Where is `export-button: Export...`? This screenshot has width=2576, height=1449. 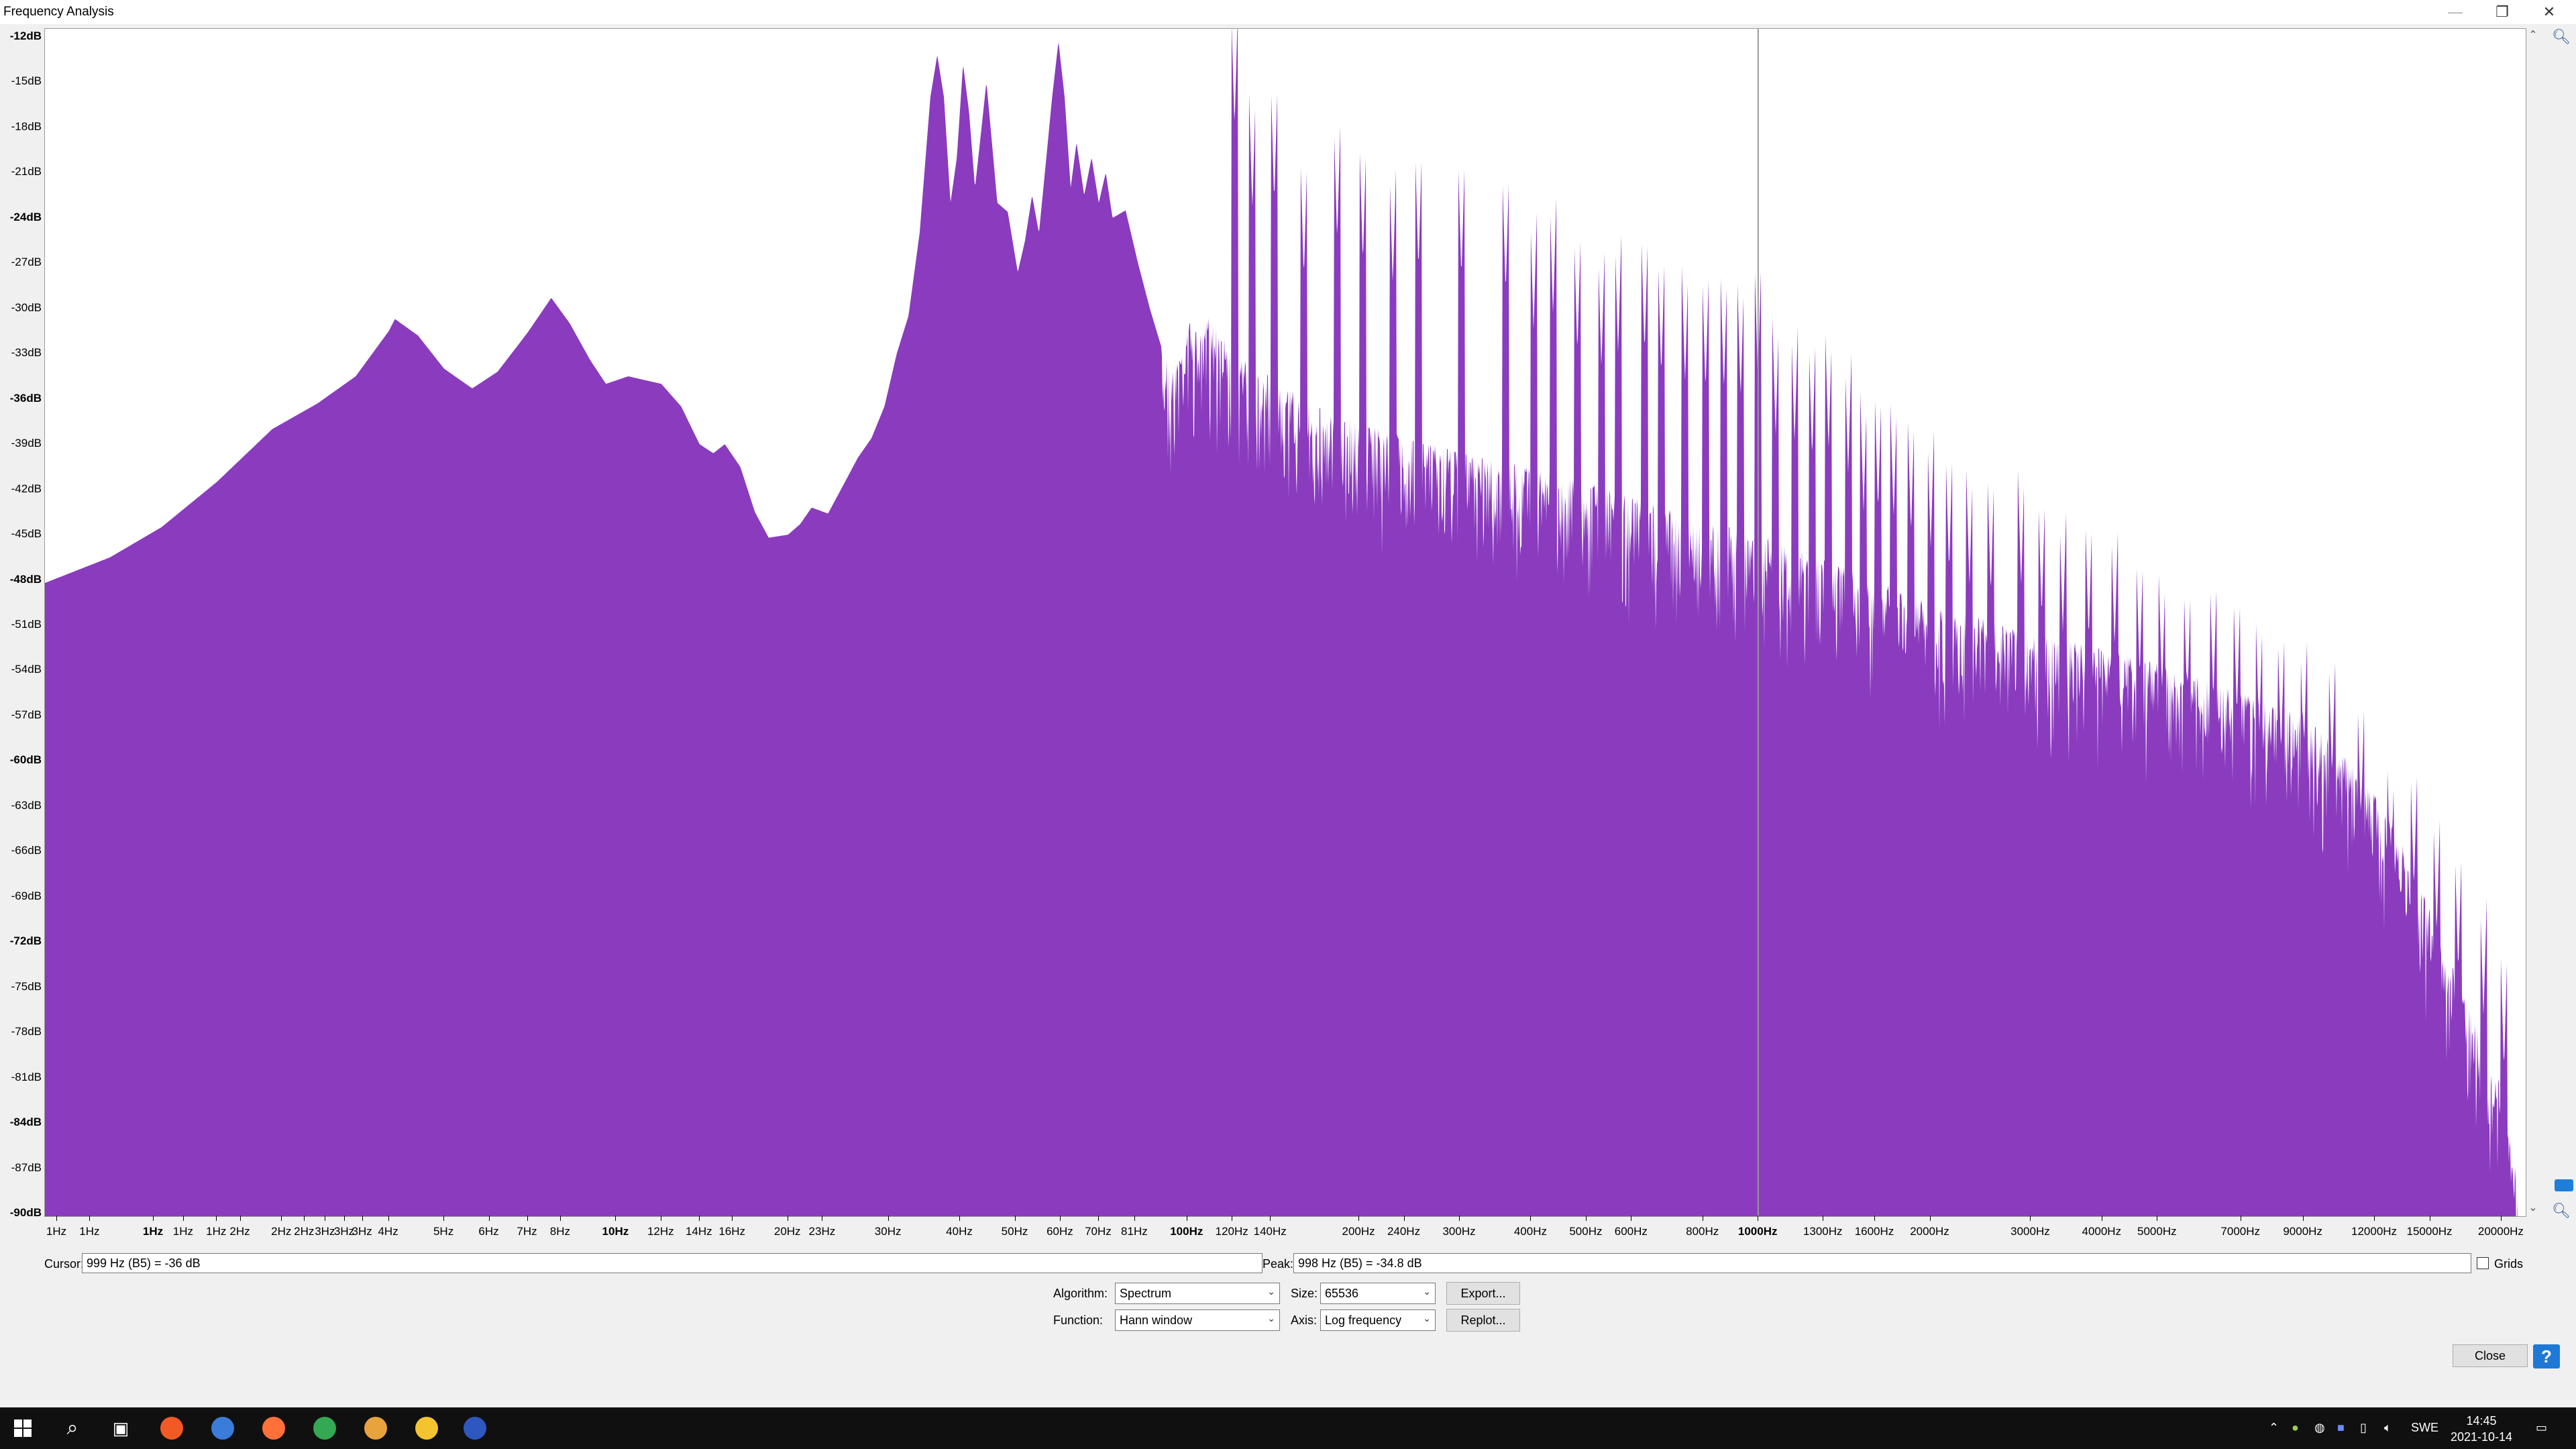
export-button: Export... is located at coordinates (1483, 1293).